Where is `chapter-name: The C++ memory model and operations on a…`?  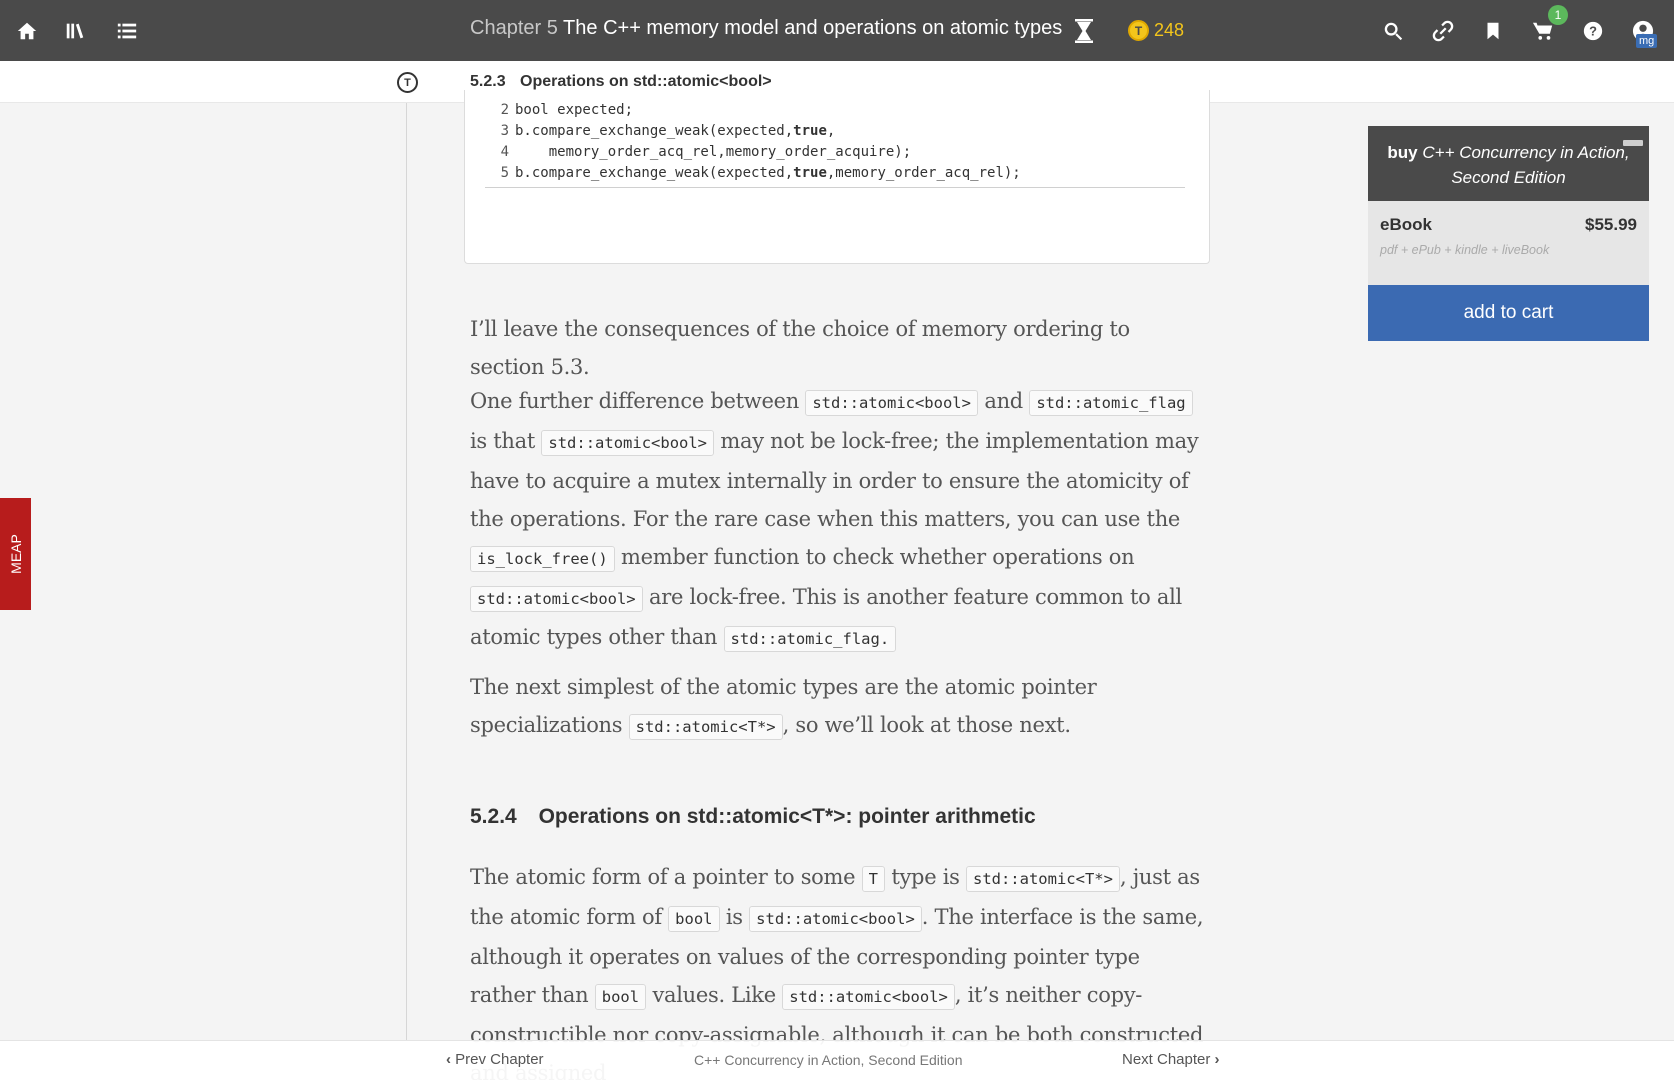
chapter-name: The C++ memory model and operations on a… is located at coordinates (813, 28).